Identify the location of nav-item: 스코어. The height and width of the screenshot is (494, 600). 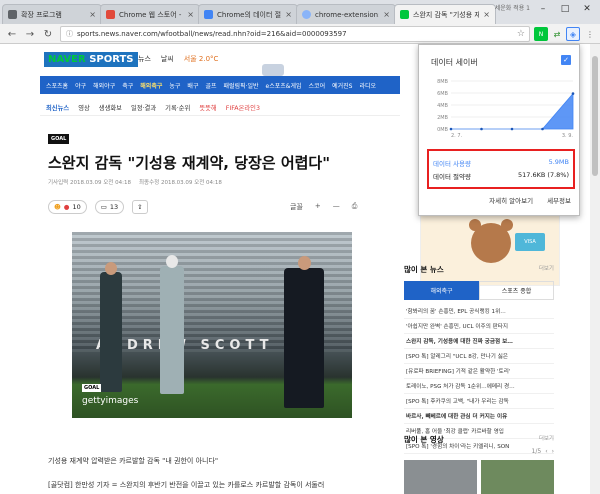
(317, 85).